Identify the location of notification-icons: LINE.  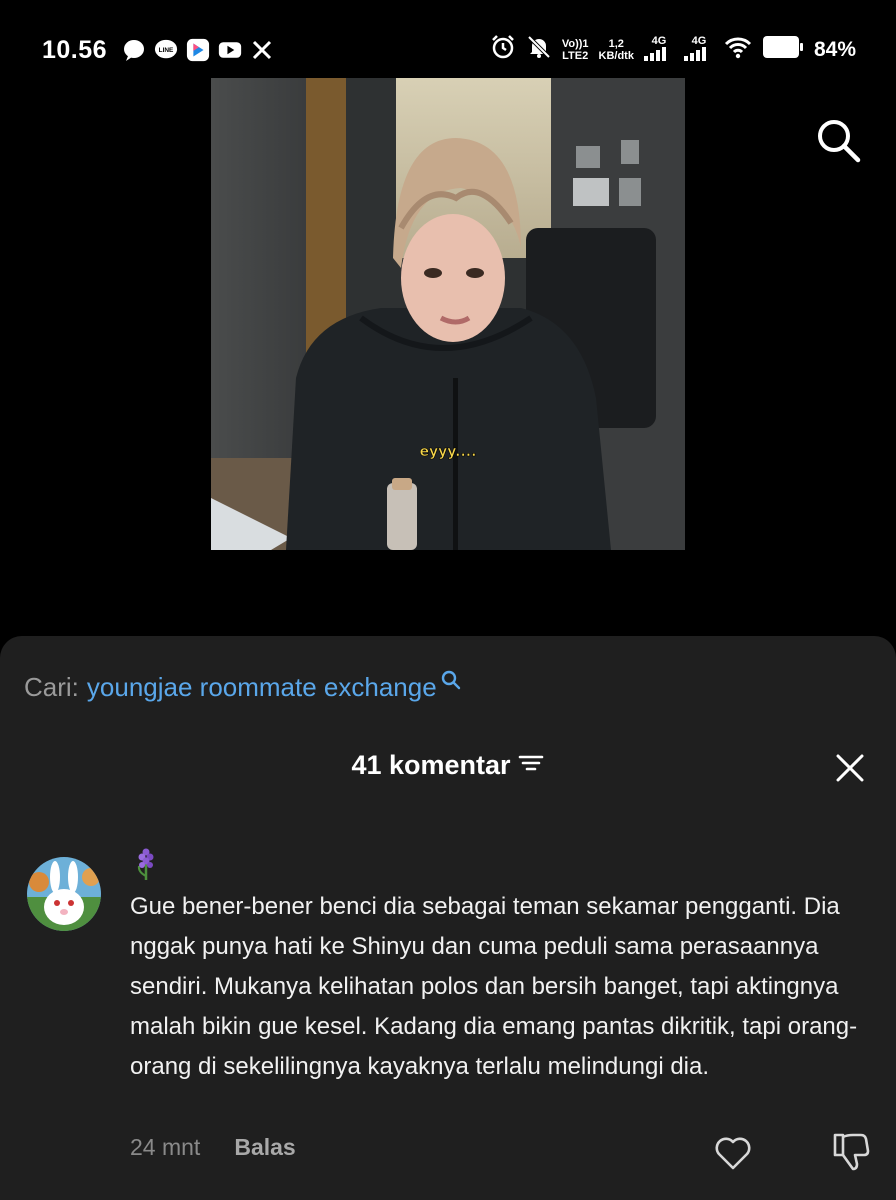
(198, 50).